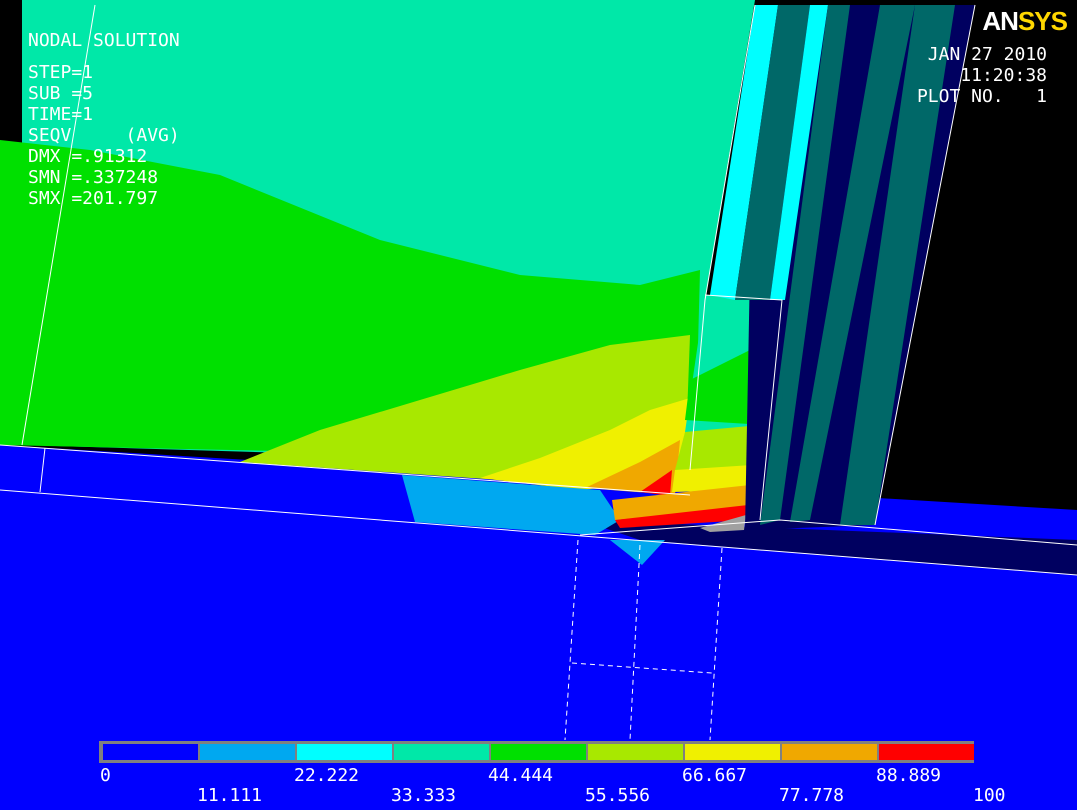 The height and width of the screenshot is (810, 1077). What do you see at coordinates (715, 775) in the screenshot?
I see `legend-label-top-3: 66.667` at bounding box center [715, 775].